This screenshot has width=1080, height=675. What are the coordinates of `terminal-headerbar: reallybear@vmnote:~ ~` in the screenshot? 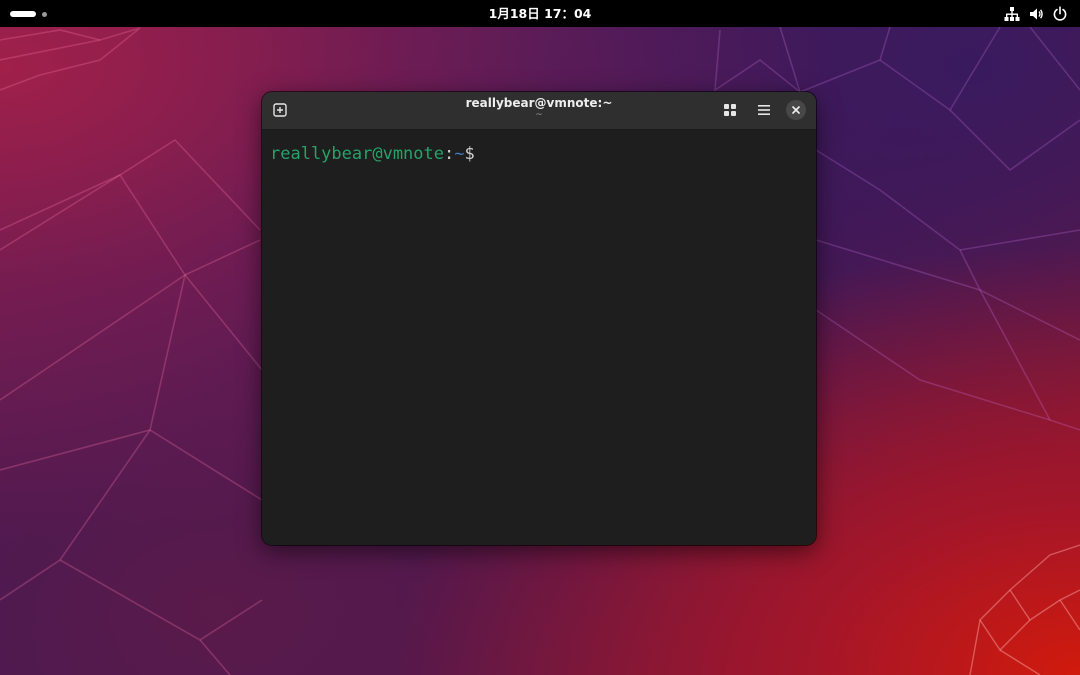 It's located at (539, 111).